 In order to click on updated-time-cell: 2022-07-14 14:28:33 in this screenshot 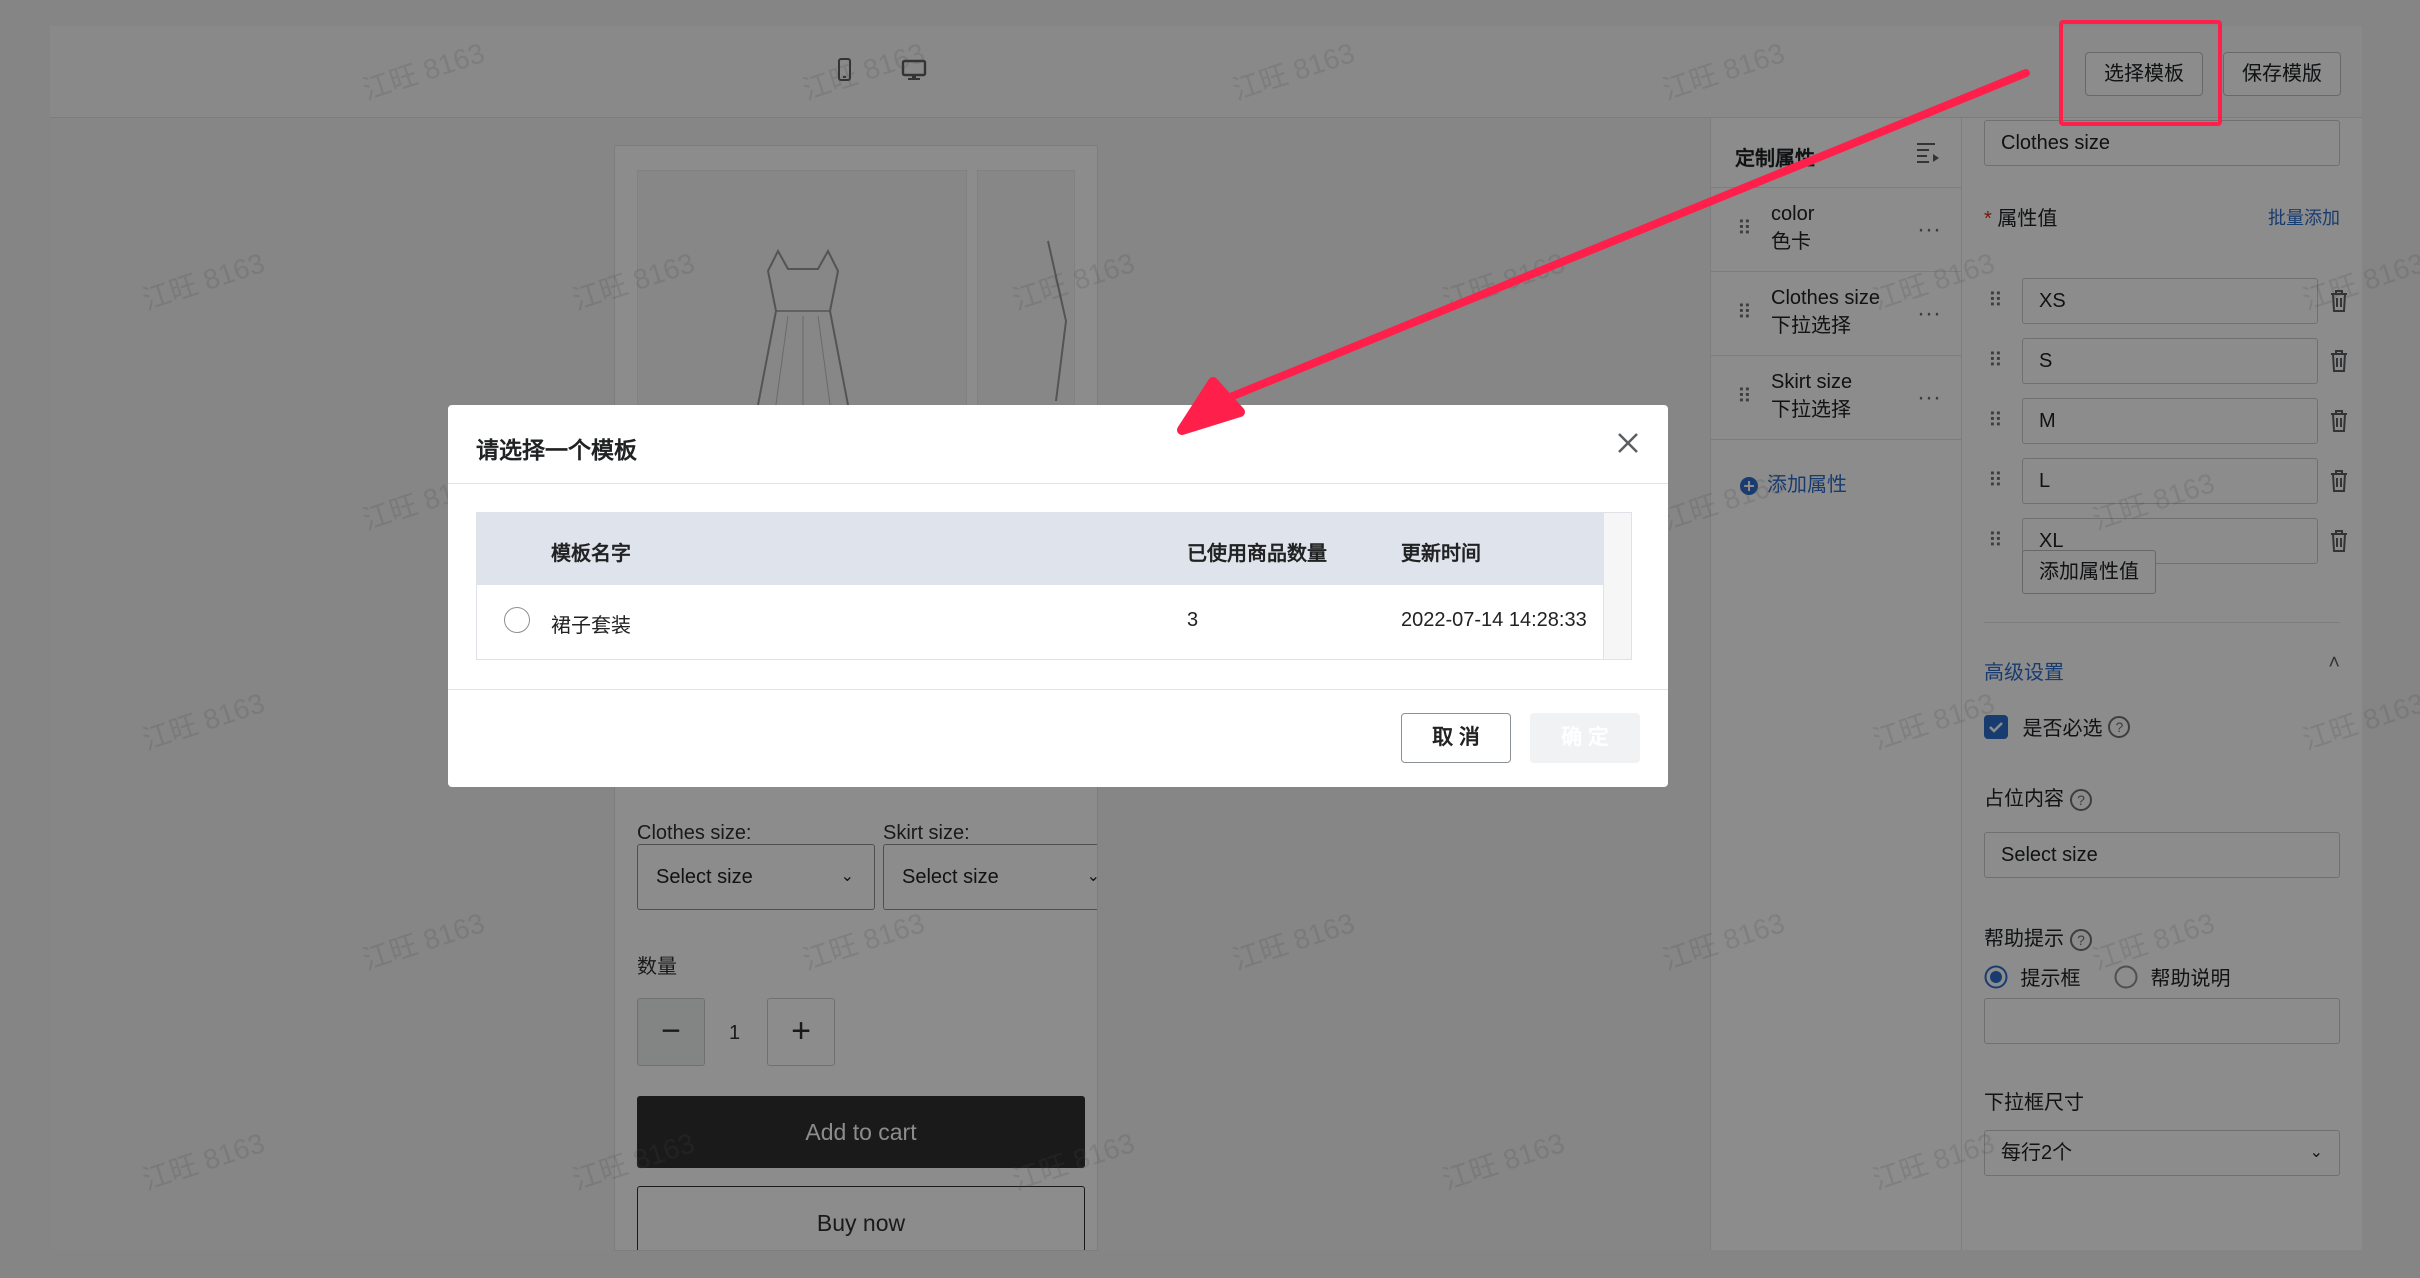, I will do `click(1494, 620)`.